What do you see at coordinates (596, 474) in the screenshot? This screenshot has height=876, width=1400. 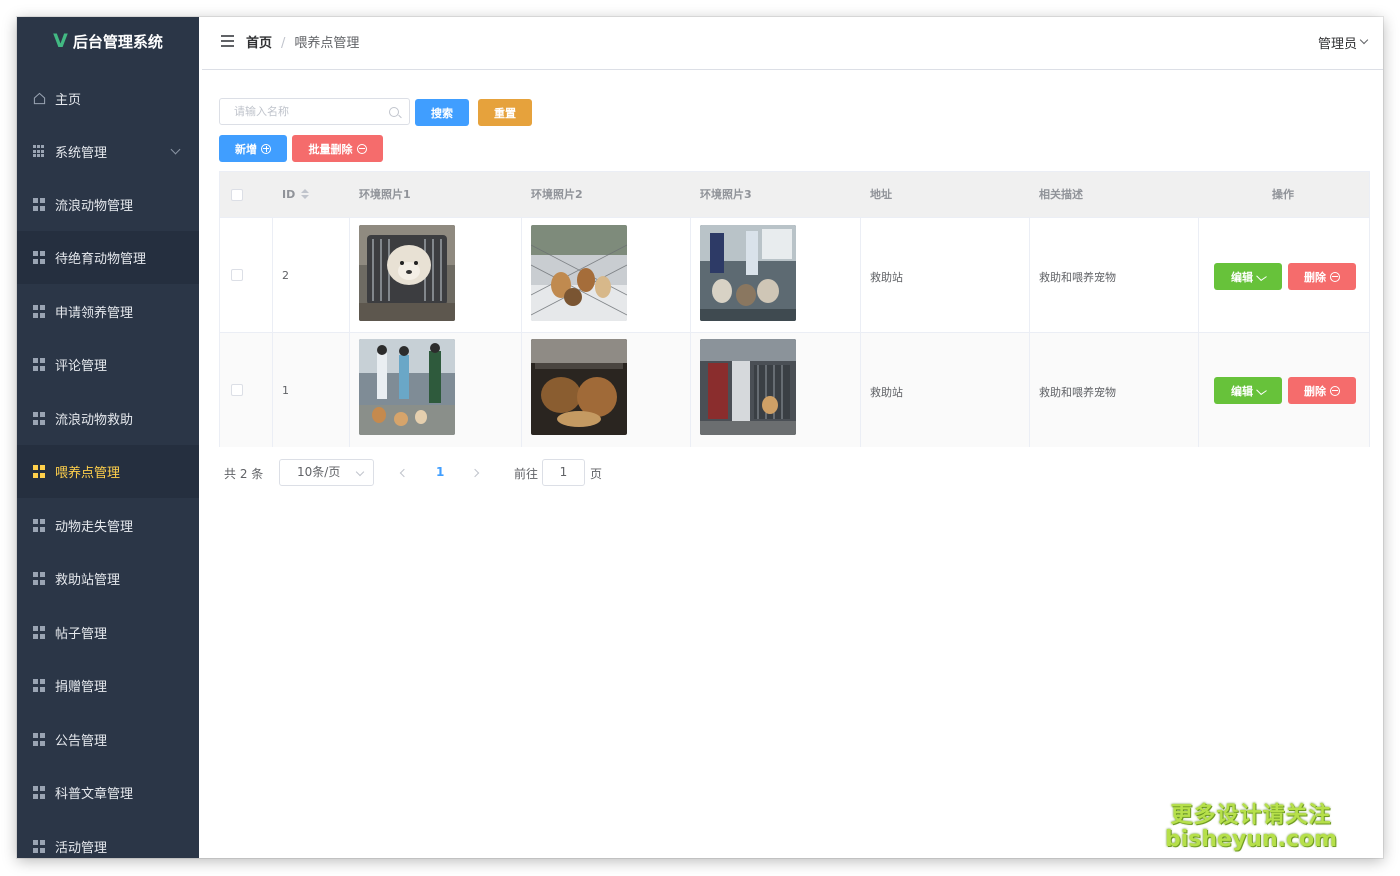 I see `goto-suffix: 页` at bounding box center [596, 474].